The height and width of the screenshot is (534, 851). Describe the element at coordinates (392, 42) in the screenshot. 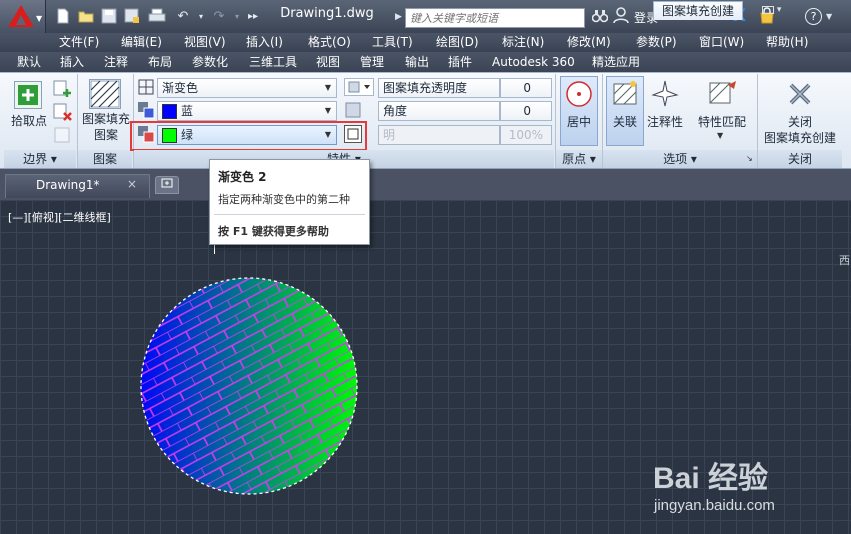

I see `menu-tools: 工具(T)` at that location.